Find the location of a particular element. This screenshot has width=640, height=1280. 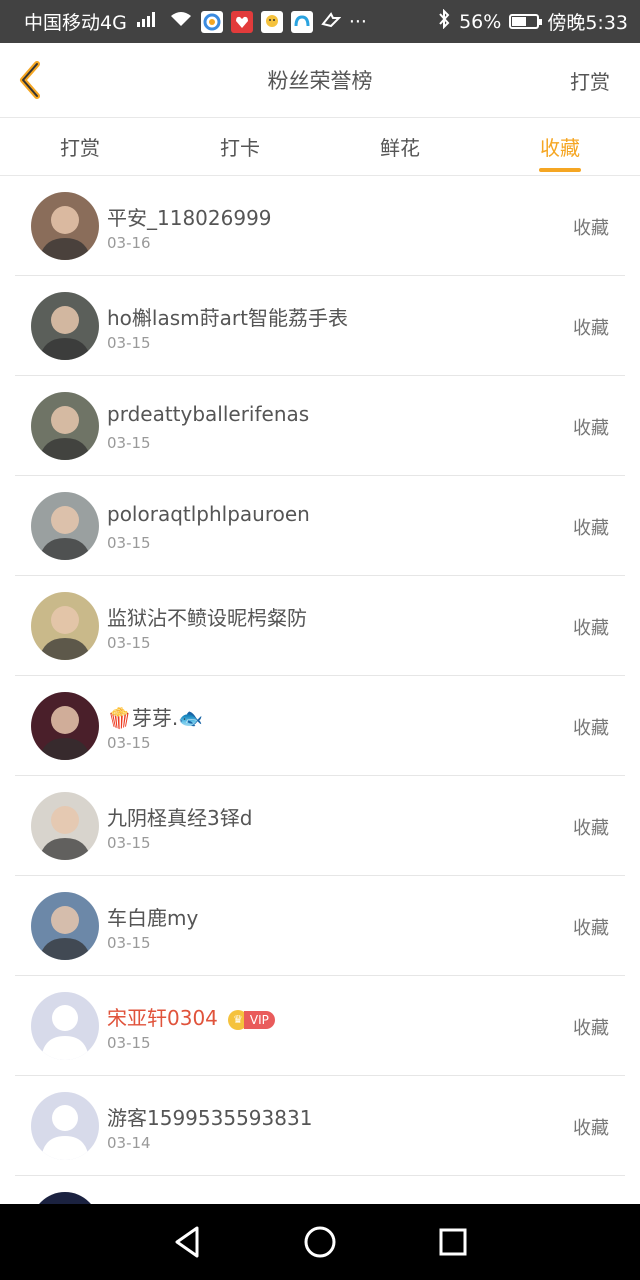

user-name: 🍿芽芽.🐟 is located at coordinates (155, 716).